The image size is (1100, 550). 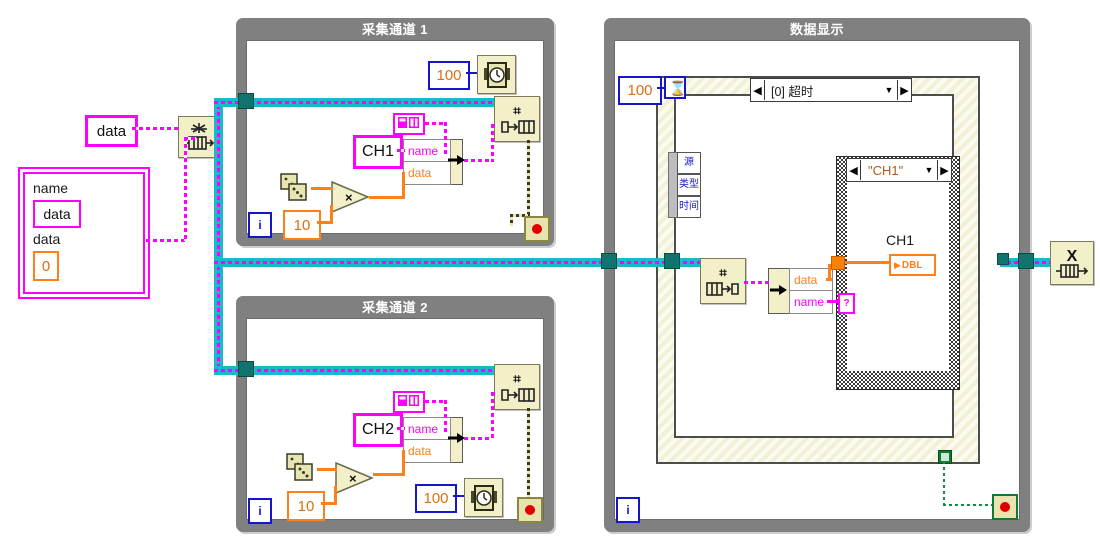 I want to click on dbl-type-label: DBL, so click(x=912, y=265).